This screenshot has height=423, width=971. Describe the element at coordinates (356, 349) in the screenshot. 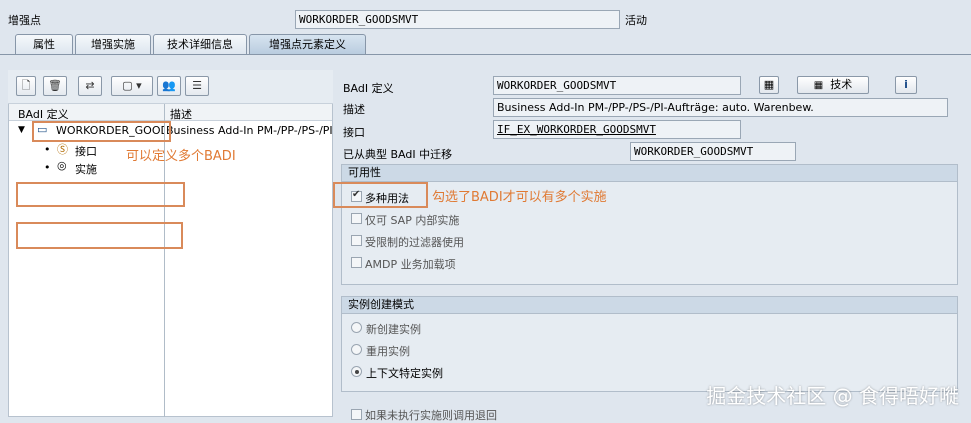

I see `reuse-instance-radio` at that location.